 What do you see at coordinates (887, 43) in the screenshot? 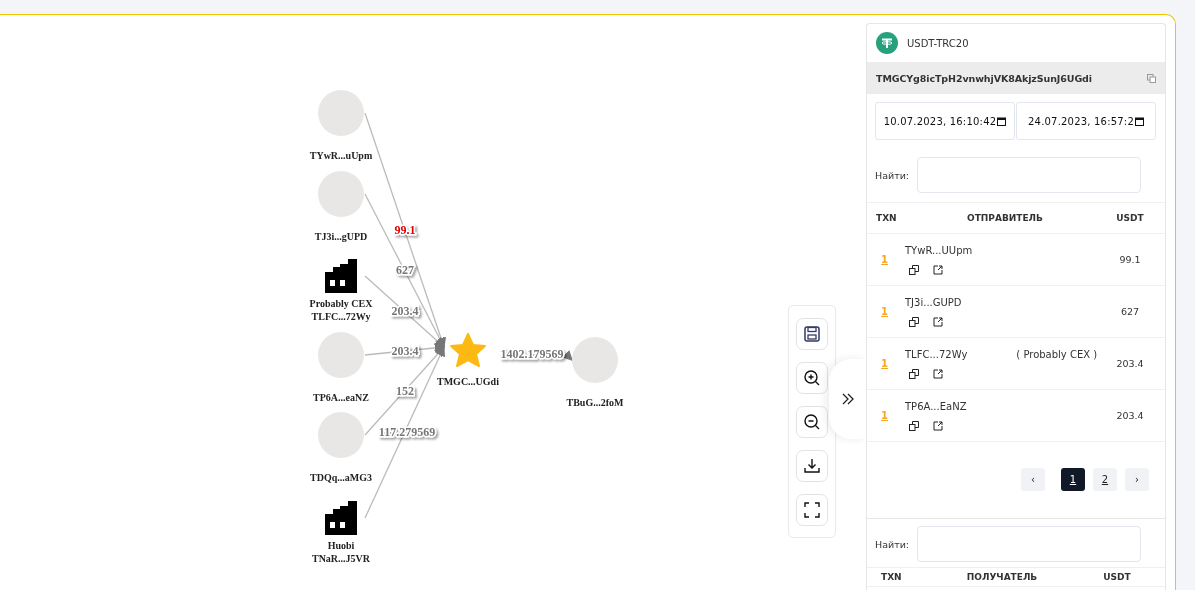
I see `token-icon` at bounding box center [887, 43].